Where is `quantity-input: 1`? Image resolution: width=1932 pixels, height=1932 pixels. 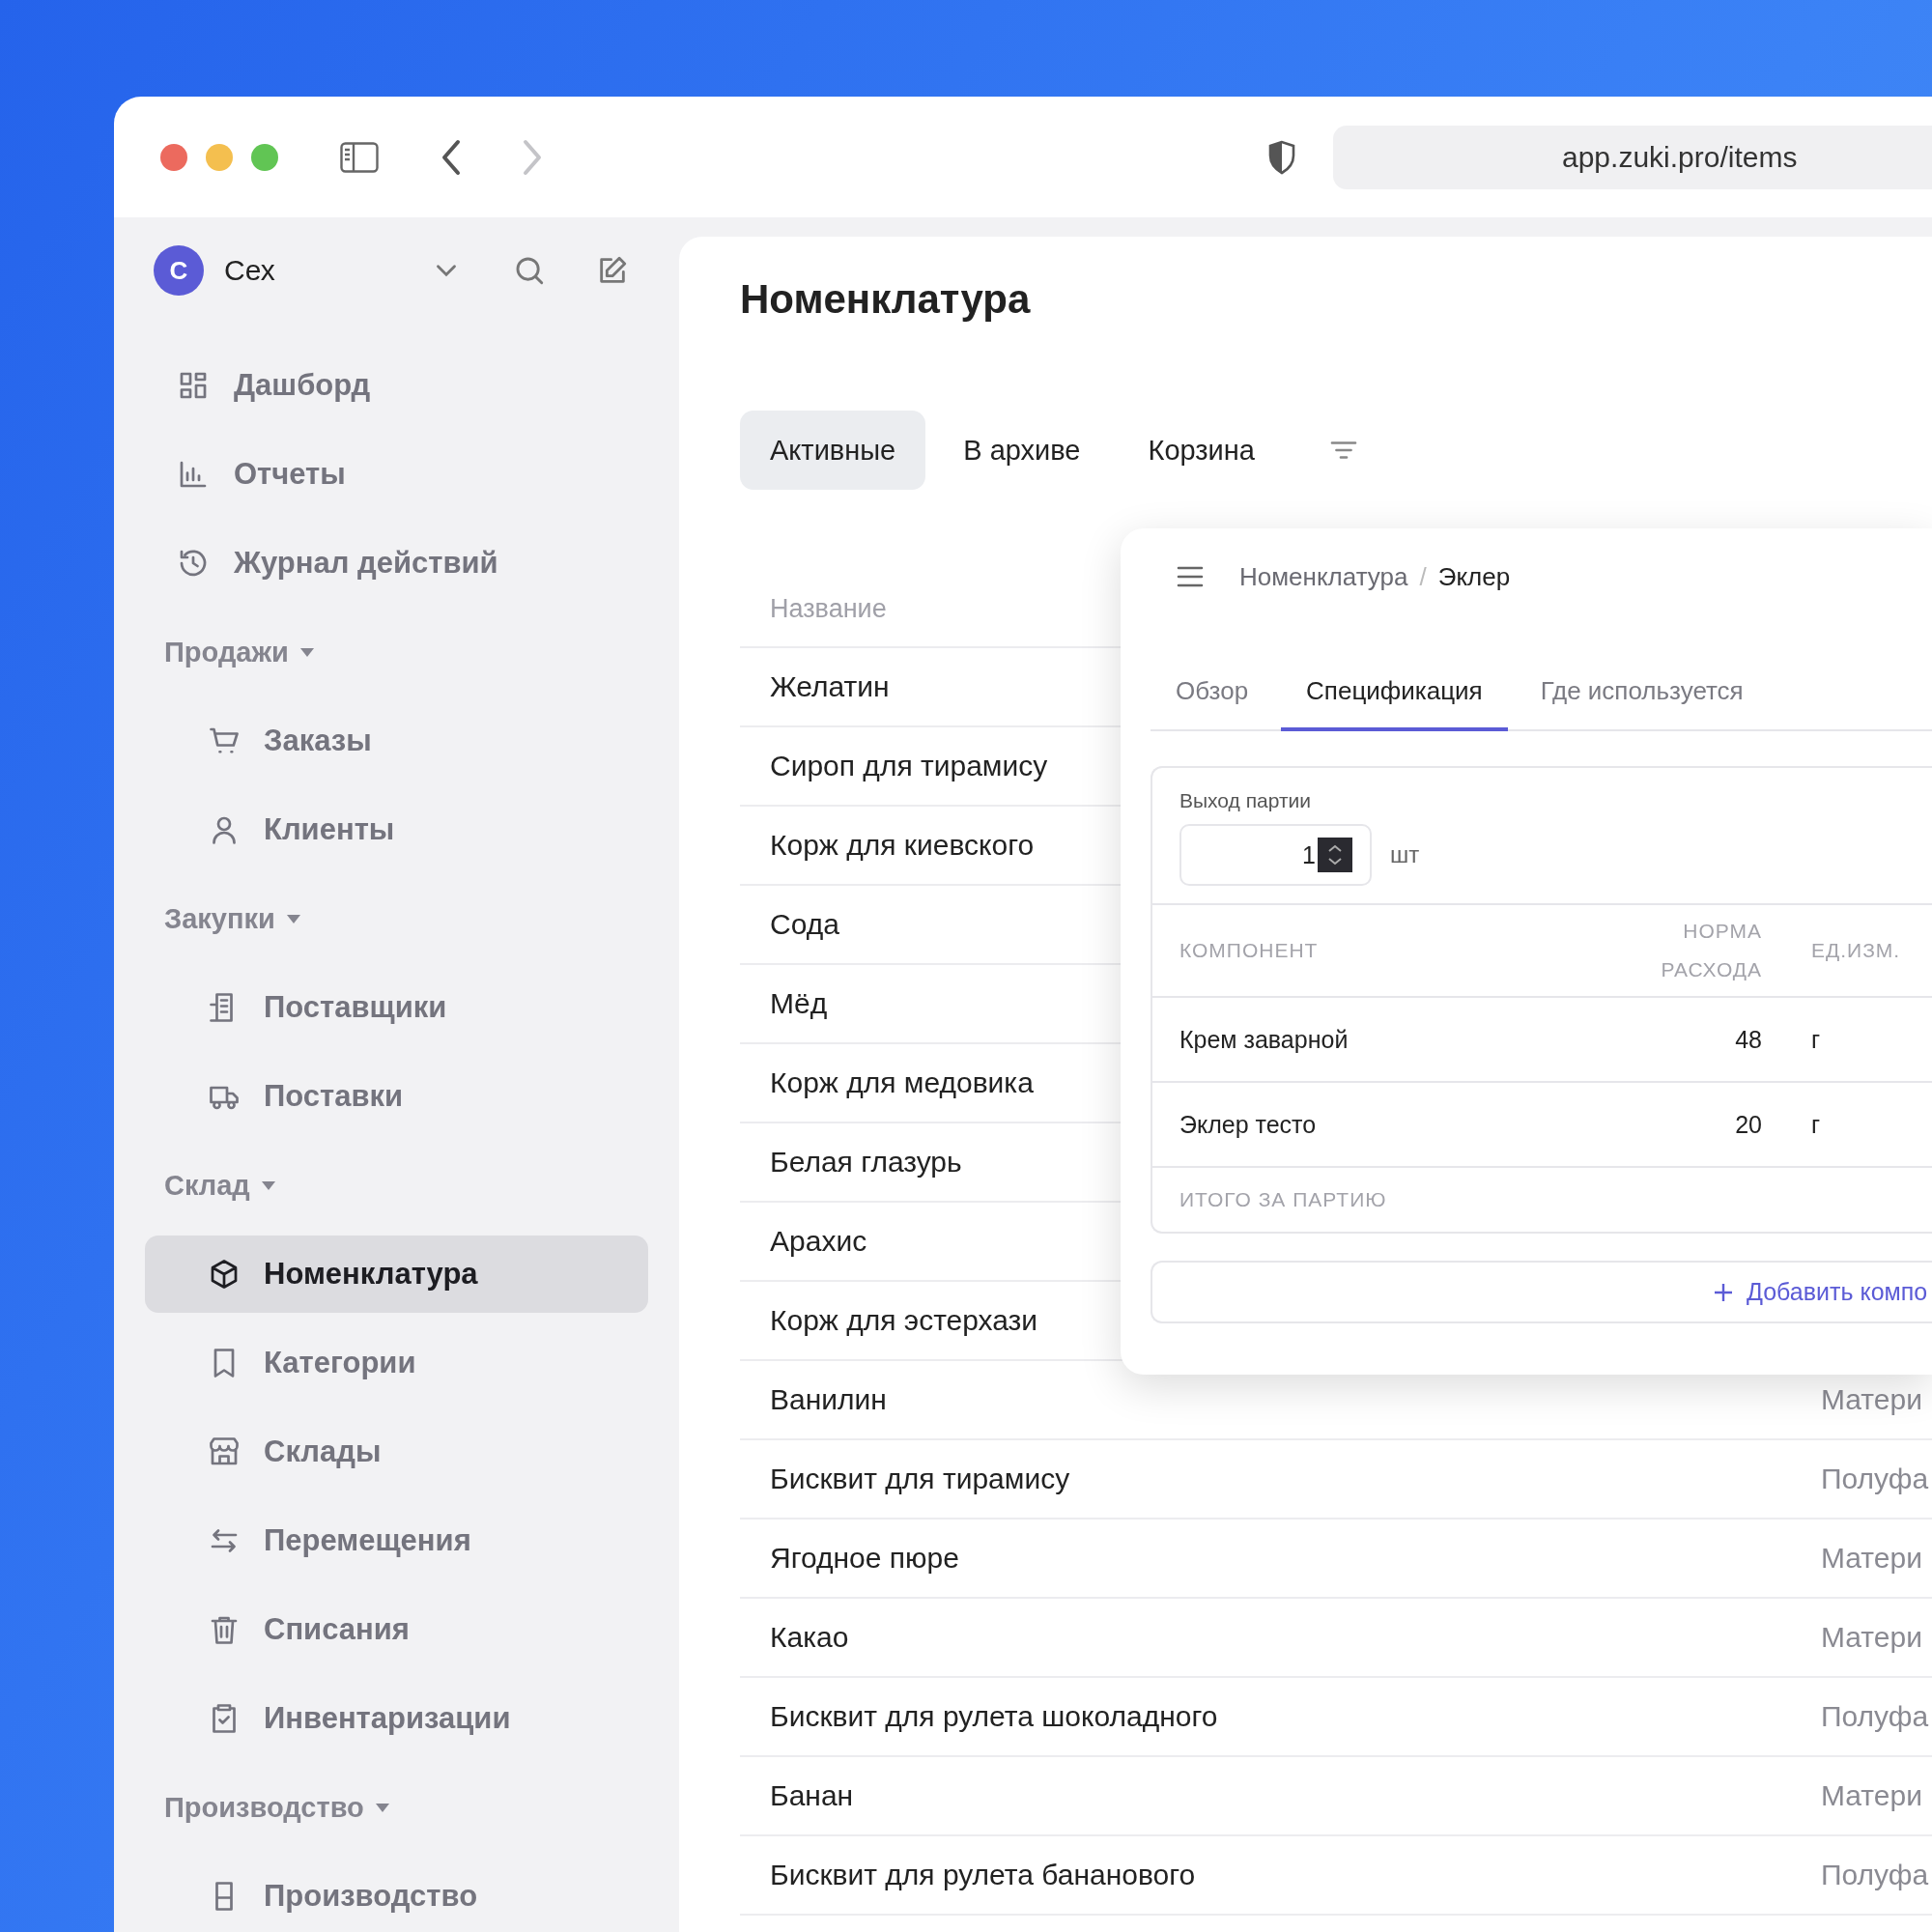 quantity-input: 1 is located at coordinates (1275, 855).